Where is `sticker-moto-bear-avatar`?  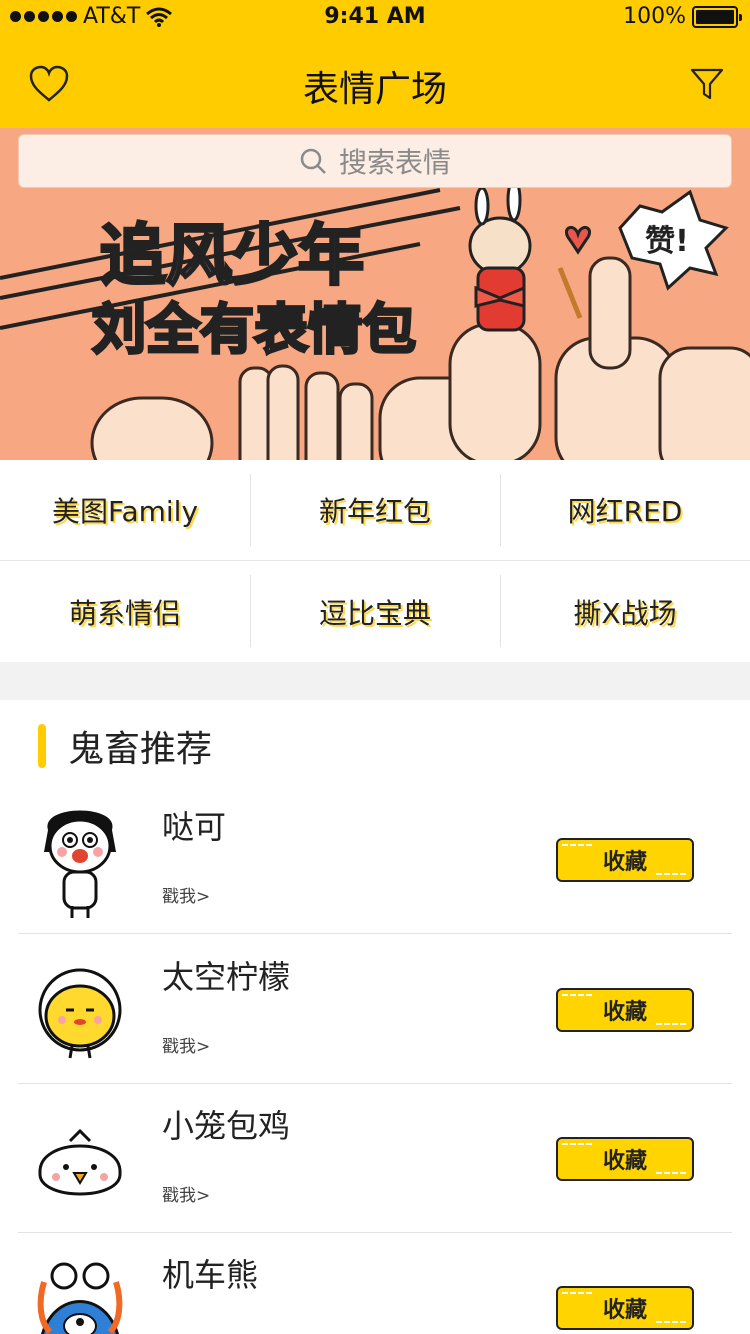 sticker-moto-bear-avatar is located at coordinates (80, 1298).